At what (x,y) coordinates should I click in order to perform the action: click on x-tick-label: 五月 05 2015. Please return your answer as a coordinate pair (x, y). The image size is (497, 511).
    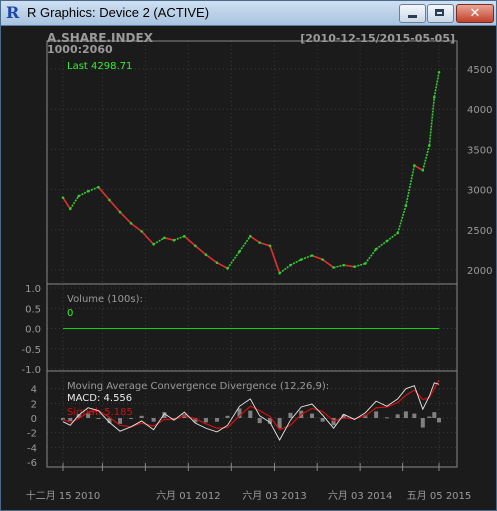
    Looking at the image, I should click on (439, 496).